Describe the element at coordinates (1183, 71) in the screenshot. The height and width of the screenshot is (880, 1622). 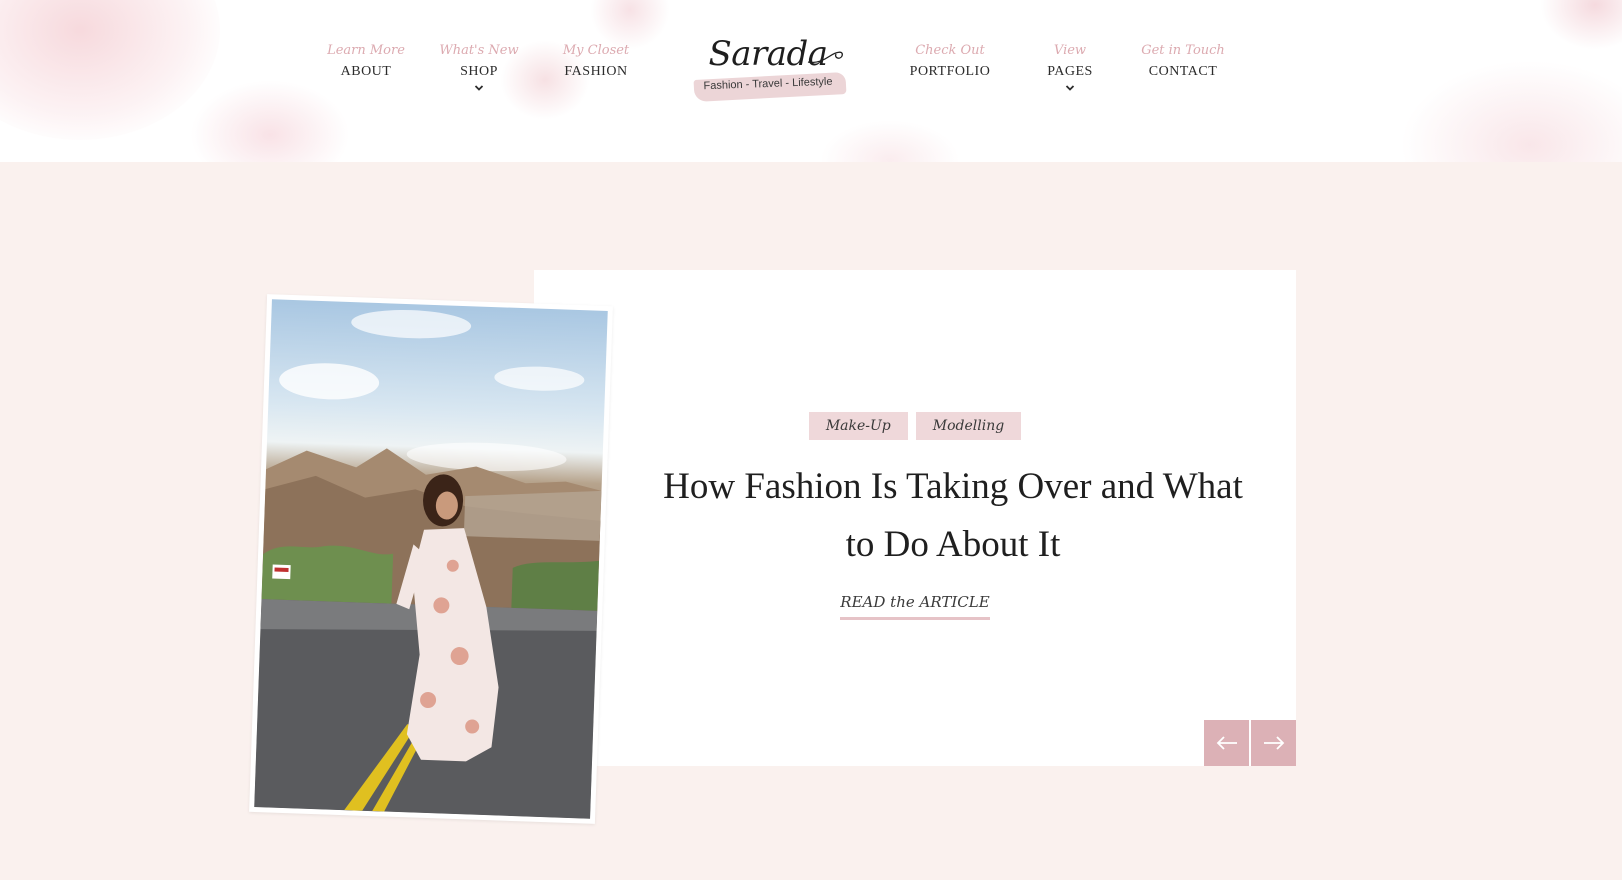
I see `nav-item-label: CONTACT` at that location.